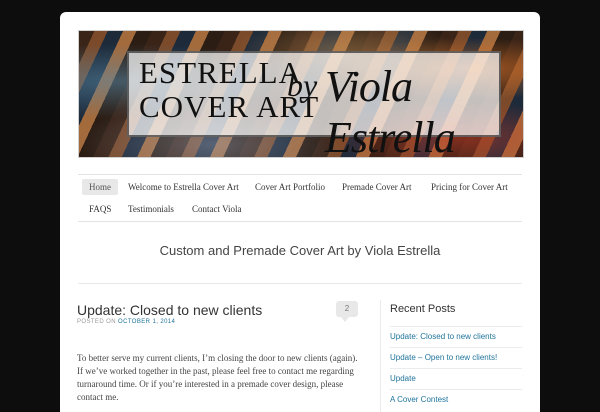  Describe the element at coordinates (403, 378) in the screenshot. I see `recent-post-link: Update` at that location.